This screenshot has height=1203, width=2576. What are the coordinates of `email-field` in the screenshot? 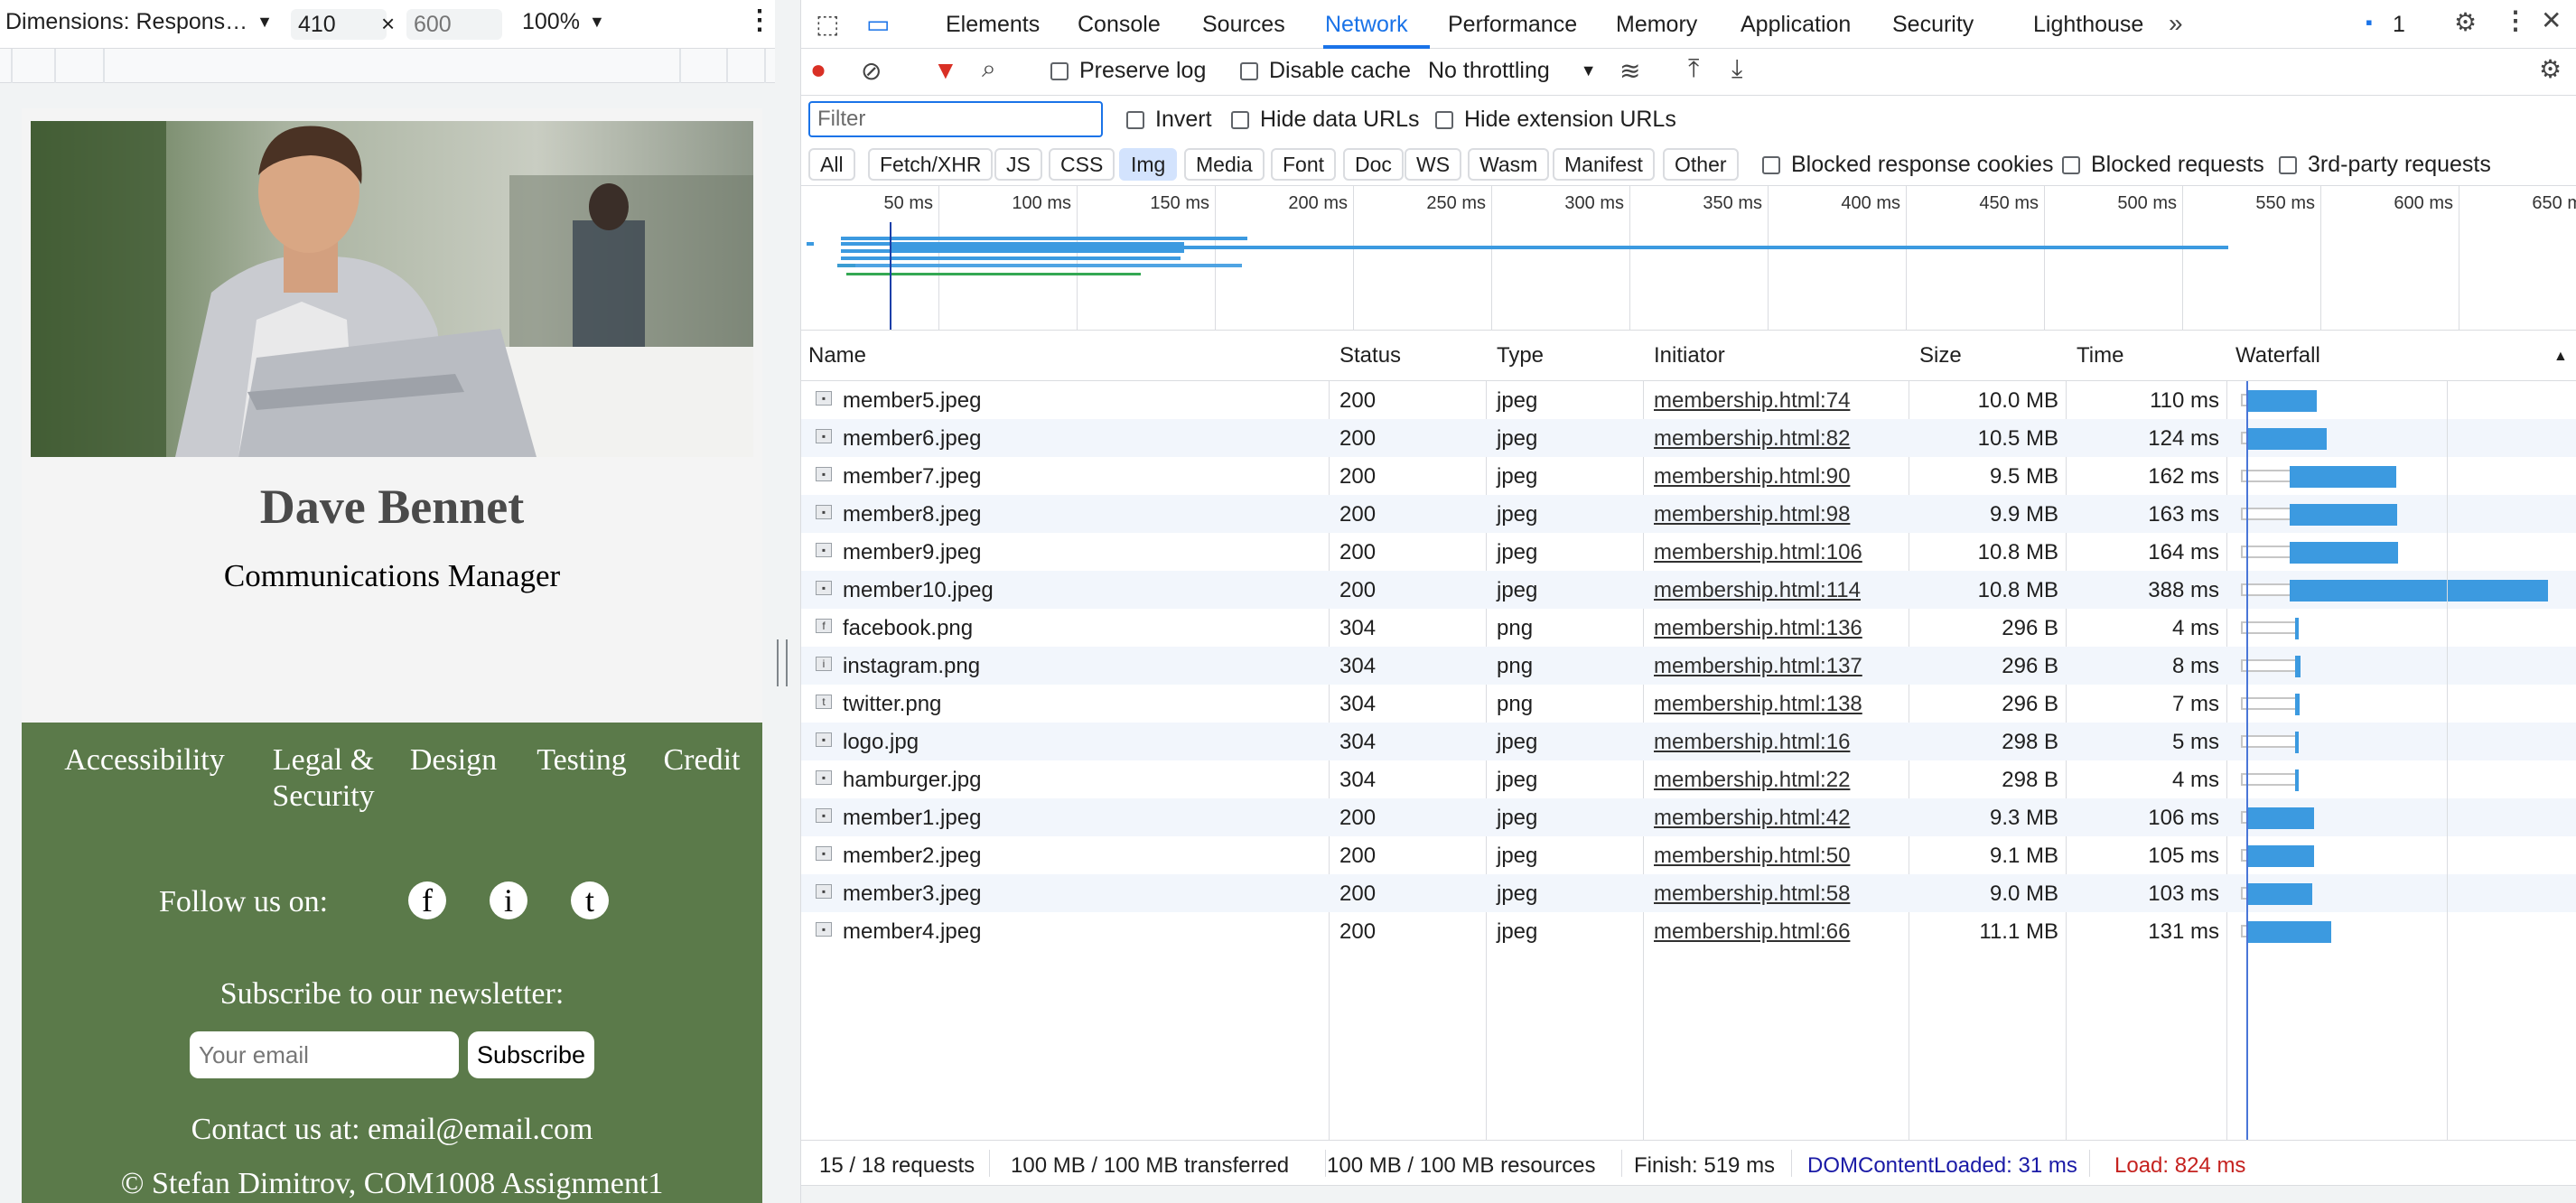 It's located at (324, 1054).